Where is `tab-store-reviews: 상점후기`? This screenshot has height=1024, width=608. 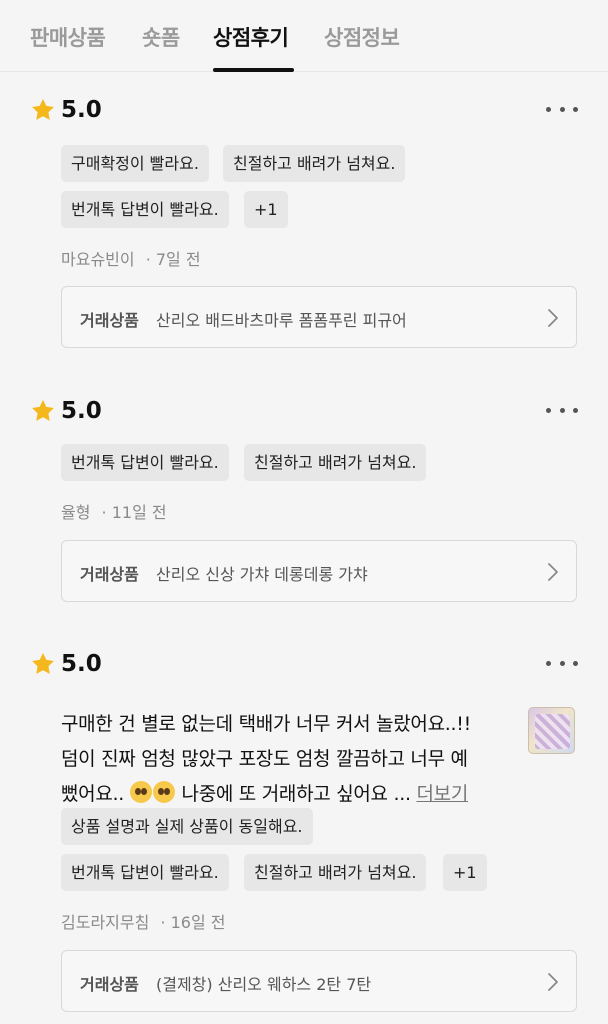
tab-store-reviews: 상점후기 is located at coordinates (251, 37).